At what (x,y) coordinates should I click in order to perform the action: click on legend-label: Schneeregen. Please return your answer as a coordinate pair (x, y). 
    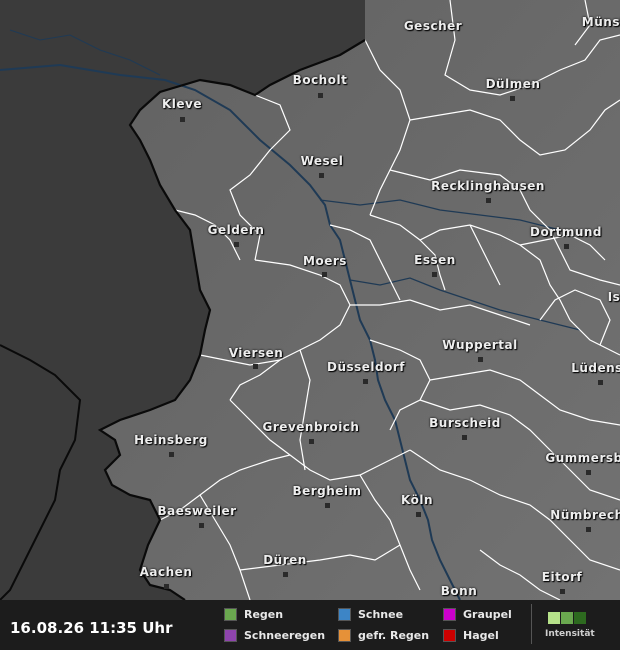
    Looking at the image, I should click on (285, 635).